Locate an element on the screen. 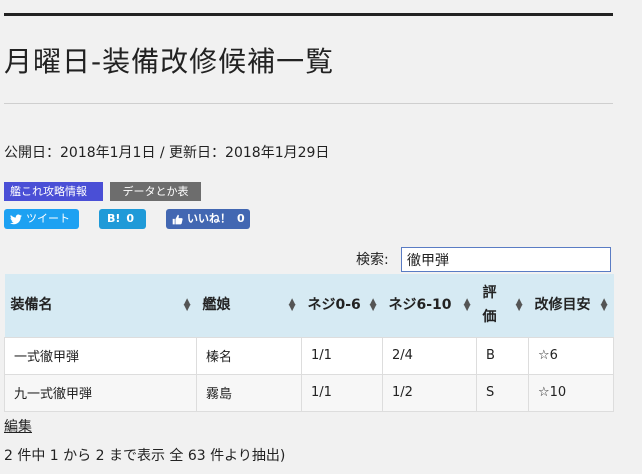  cell-screws-6-10: 1/2 is located at coordinates (429, 392).